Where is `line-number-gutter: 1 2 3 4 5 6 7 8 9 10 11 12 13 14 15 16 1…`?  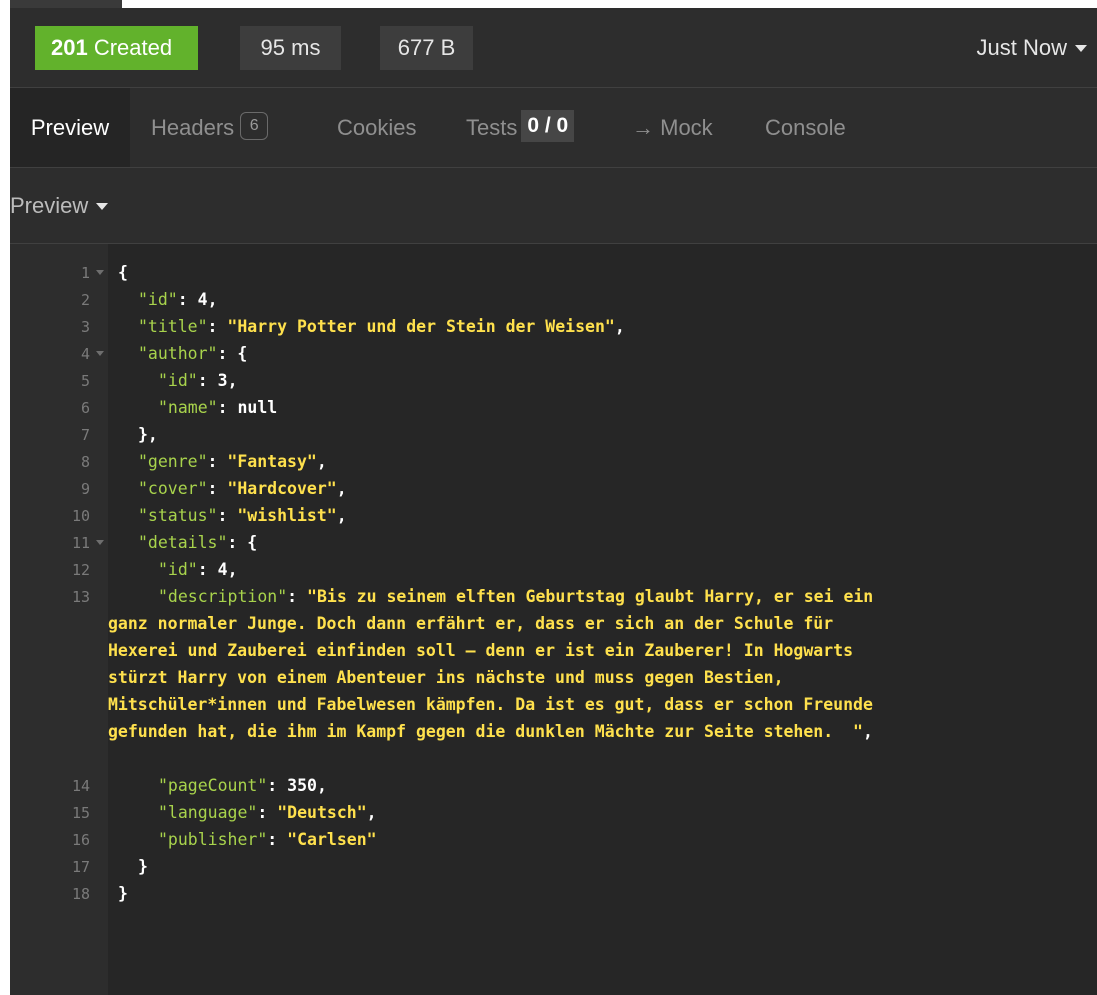 line-number-gutter: 1 2 3 4 5 6 7 8 9 10 11 12 13 14 15 16 1… is located at coordinates (59, 619).